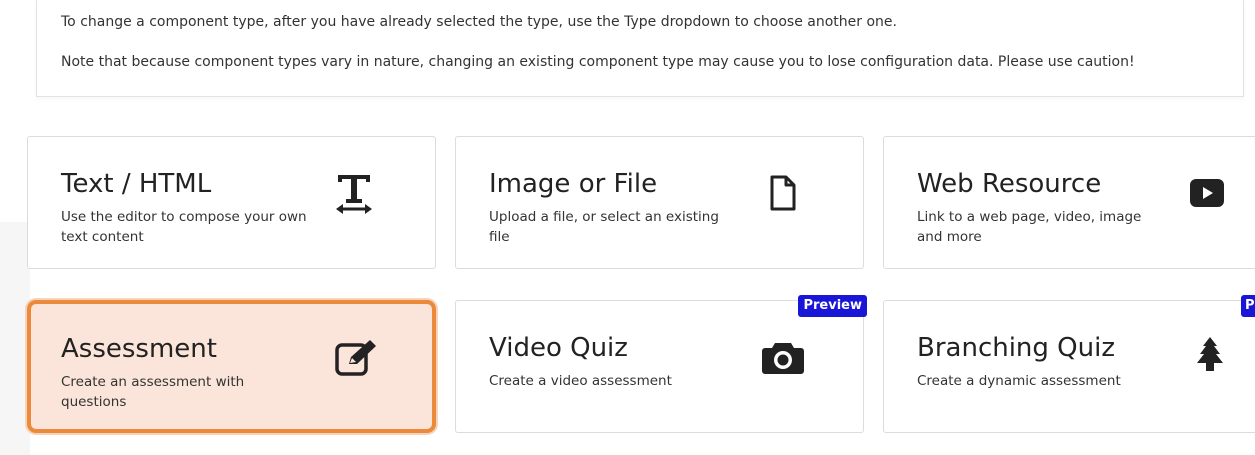 This screenshot has width=1255, height=455. What do you see at coordinates (139, 349) in the screenshot?
I see `card-title: Assessment` at bounding box center [139, 349].